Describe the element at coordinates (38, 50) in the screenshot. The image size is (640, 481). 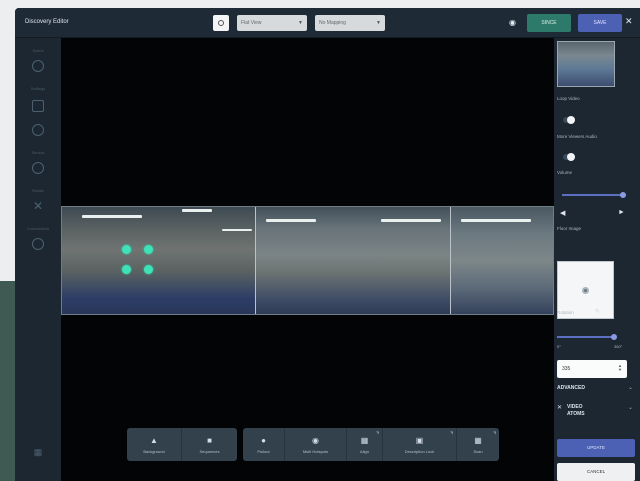
I see `sidebar-group-label: Scene` at that location.